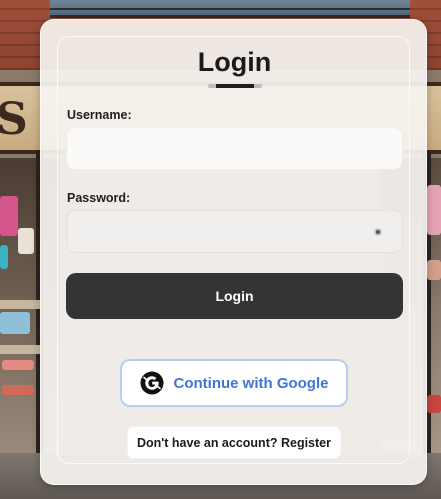 Image resolution: width=441 pixels, height=499 pixels. Describe the element at coordinates (234, 62) in the screenshot. I see `login-title: Login` at that location.